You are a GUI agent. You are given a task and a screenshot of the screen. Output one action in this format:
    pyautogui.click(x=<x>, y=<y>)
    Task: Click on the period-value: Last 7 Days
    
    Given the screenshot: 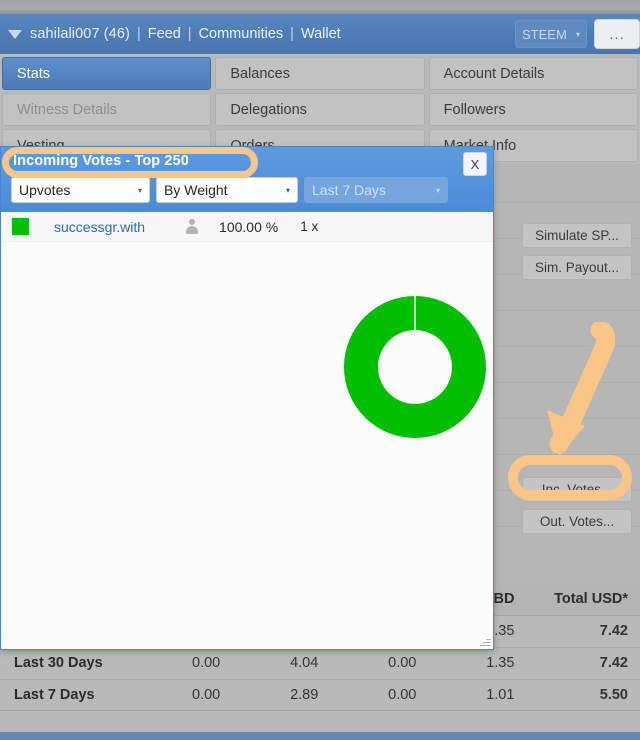 What is the action you would take?
    pyautogui.click(x=349, y=190)
    